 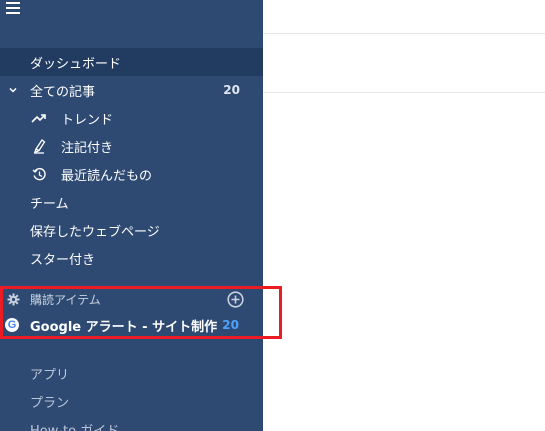 I want to click on sidebar-item-howto: How-to ガイド, so click(x=131, y=423).